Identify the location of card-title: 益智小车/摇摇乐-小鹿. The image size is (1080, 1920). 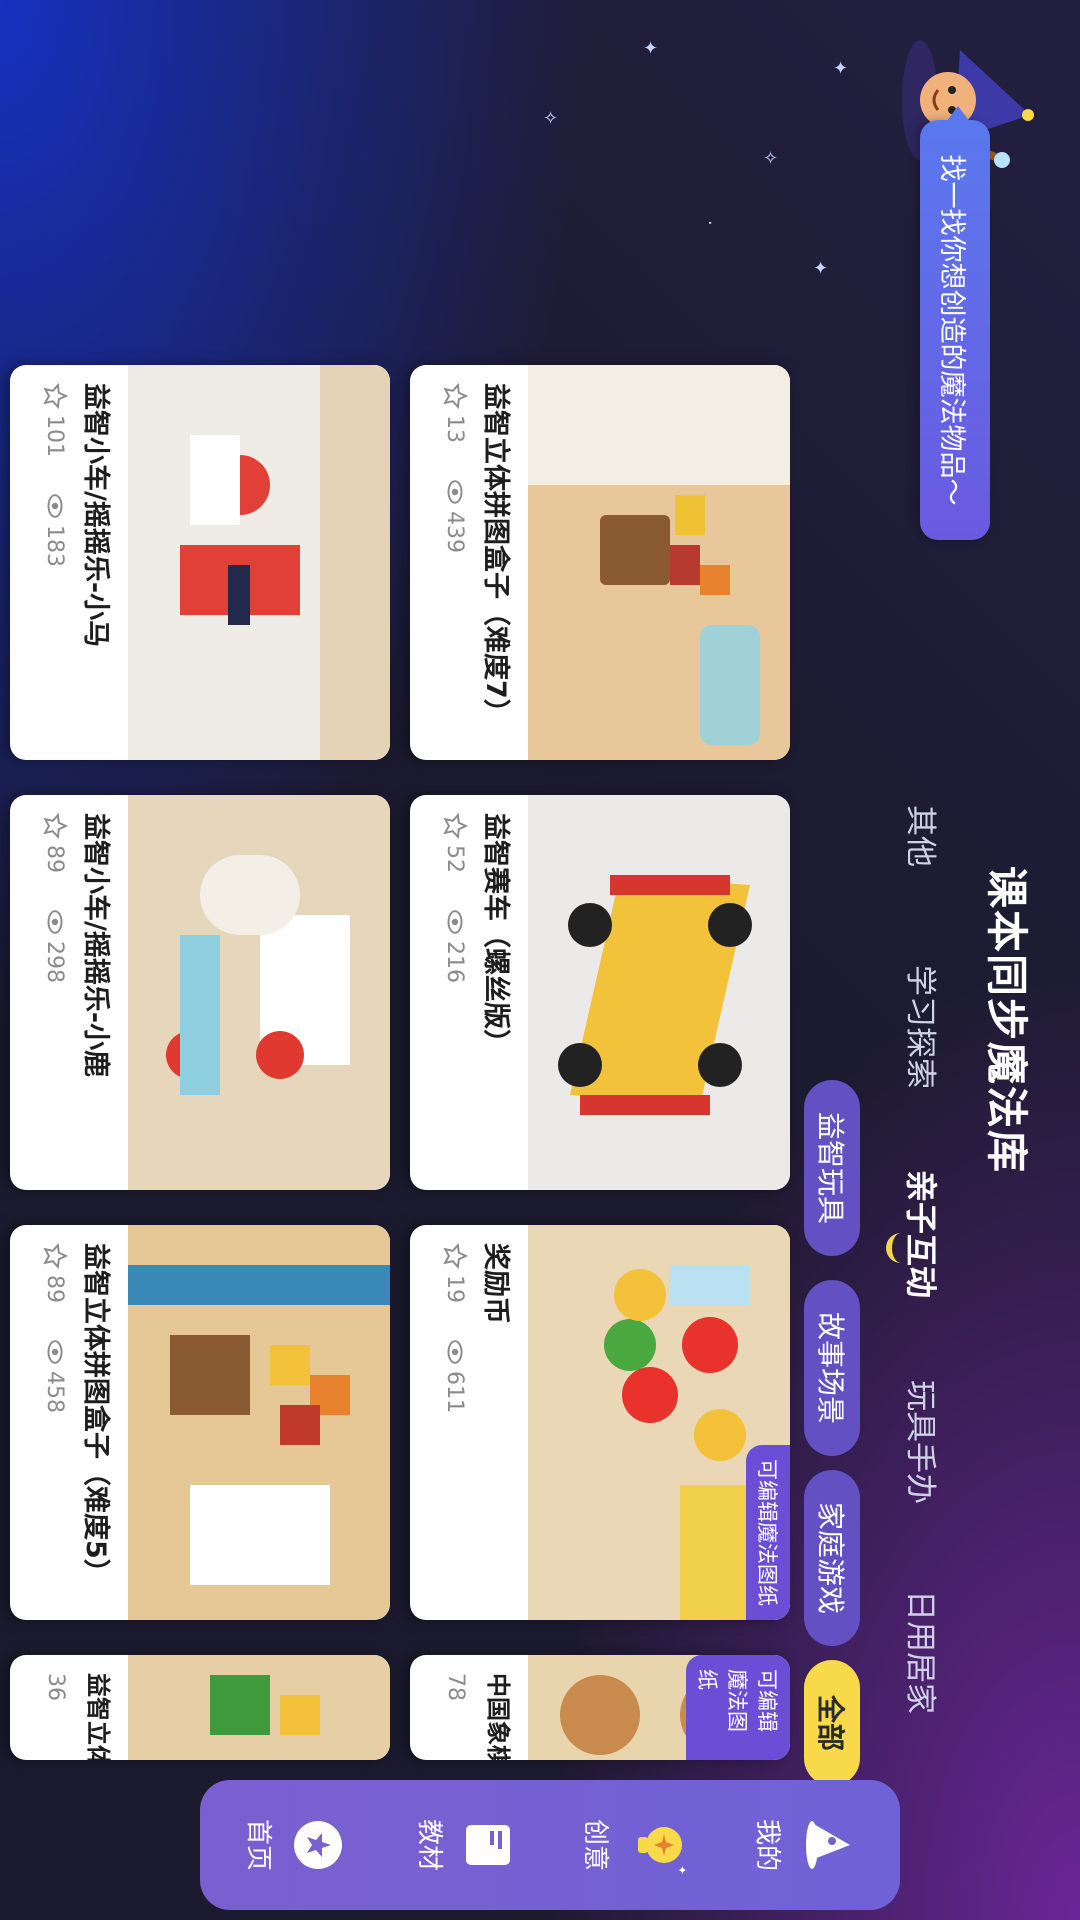
(95, 945).